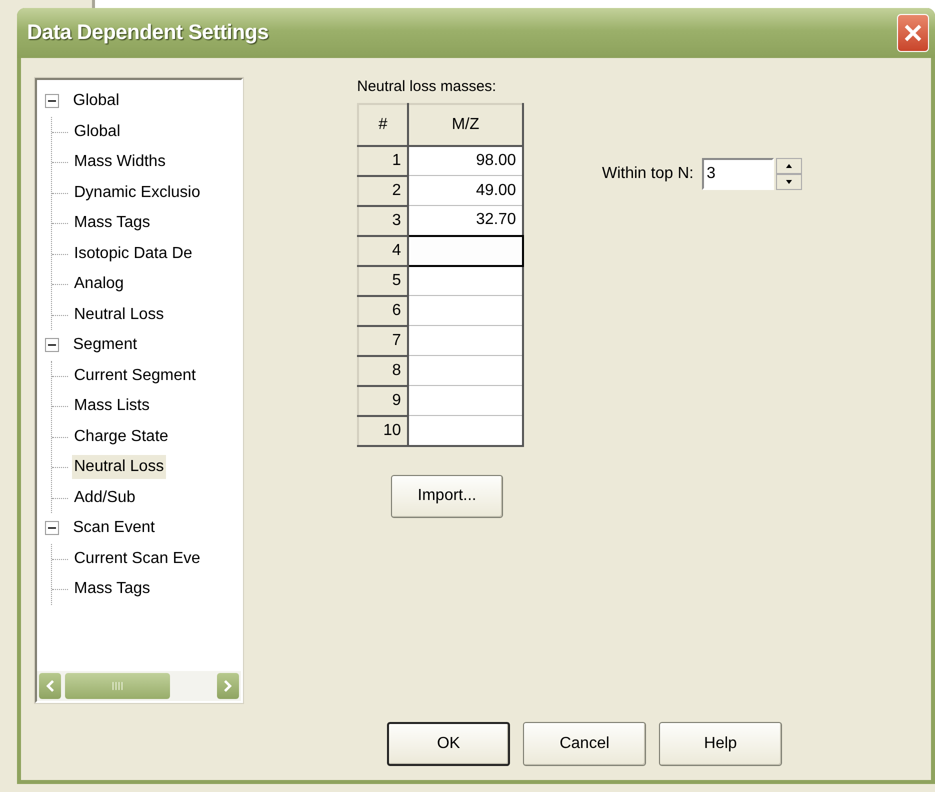 This screenshot has width=935, height=792. I want to click on scrollbar, so click(139, 686).